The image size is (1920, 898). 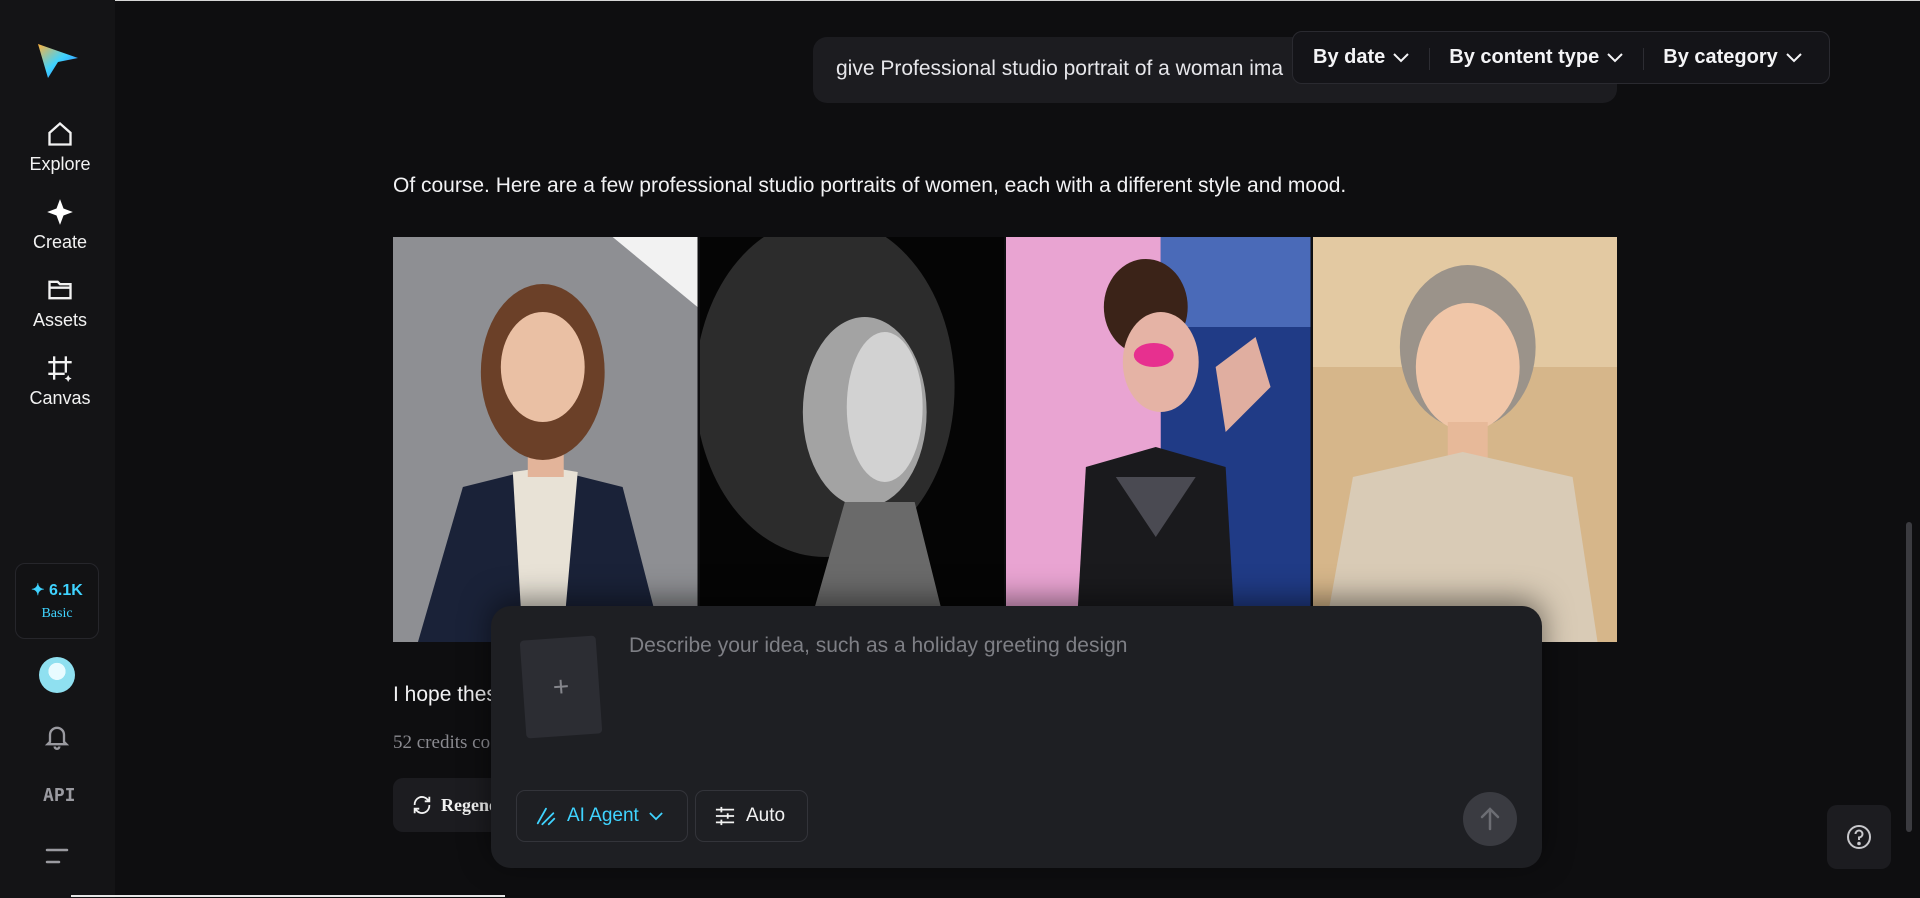 I want to click on auto-settings-button: Auto, so click(x=751, y=816).